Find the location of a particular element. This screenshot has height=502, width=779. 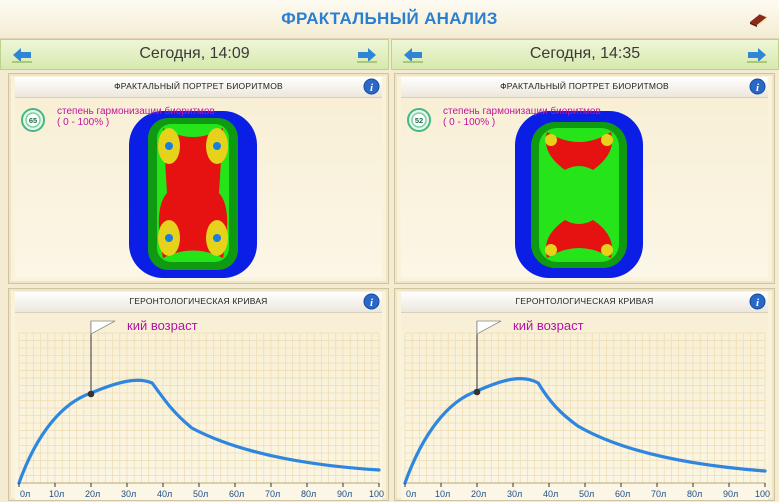

date-label: Сегодня, 14:35 is located at coordinates (585, 53).